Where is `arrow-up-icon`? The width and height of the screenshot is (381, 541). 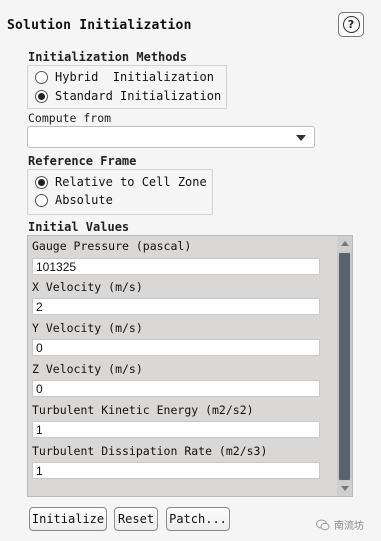
arrow-up-icon is located at coordinates (344, 243).